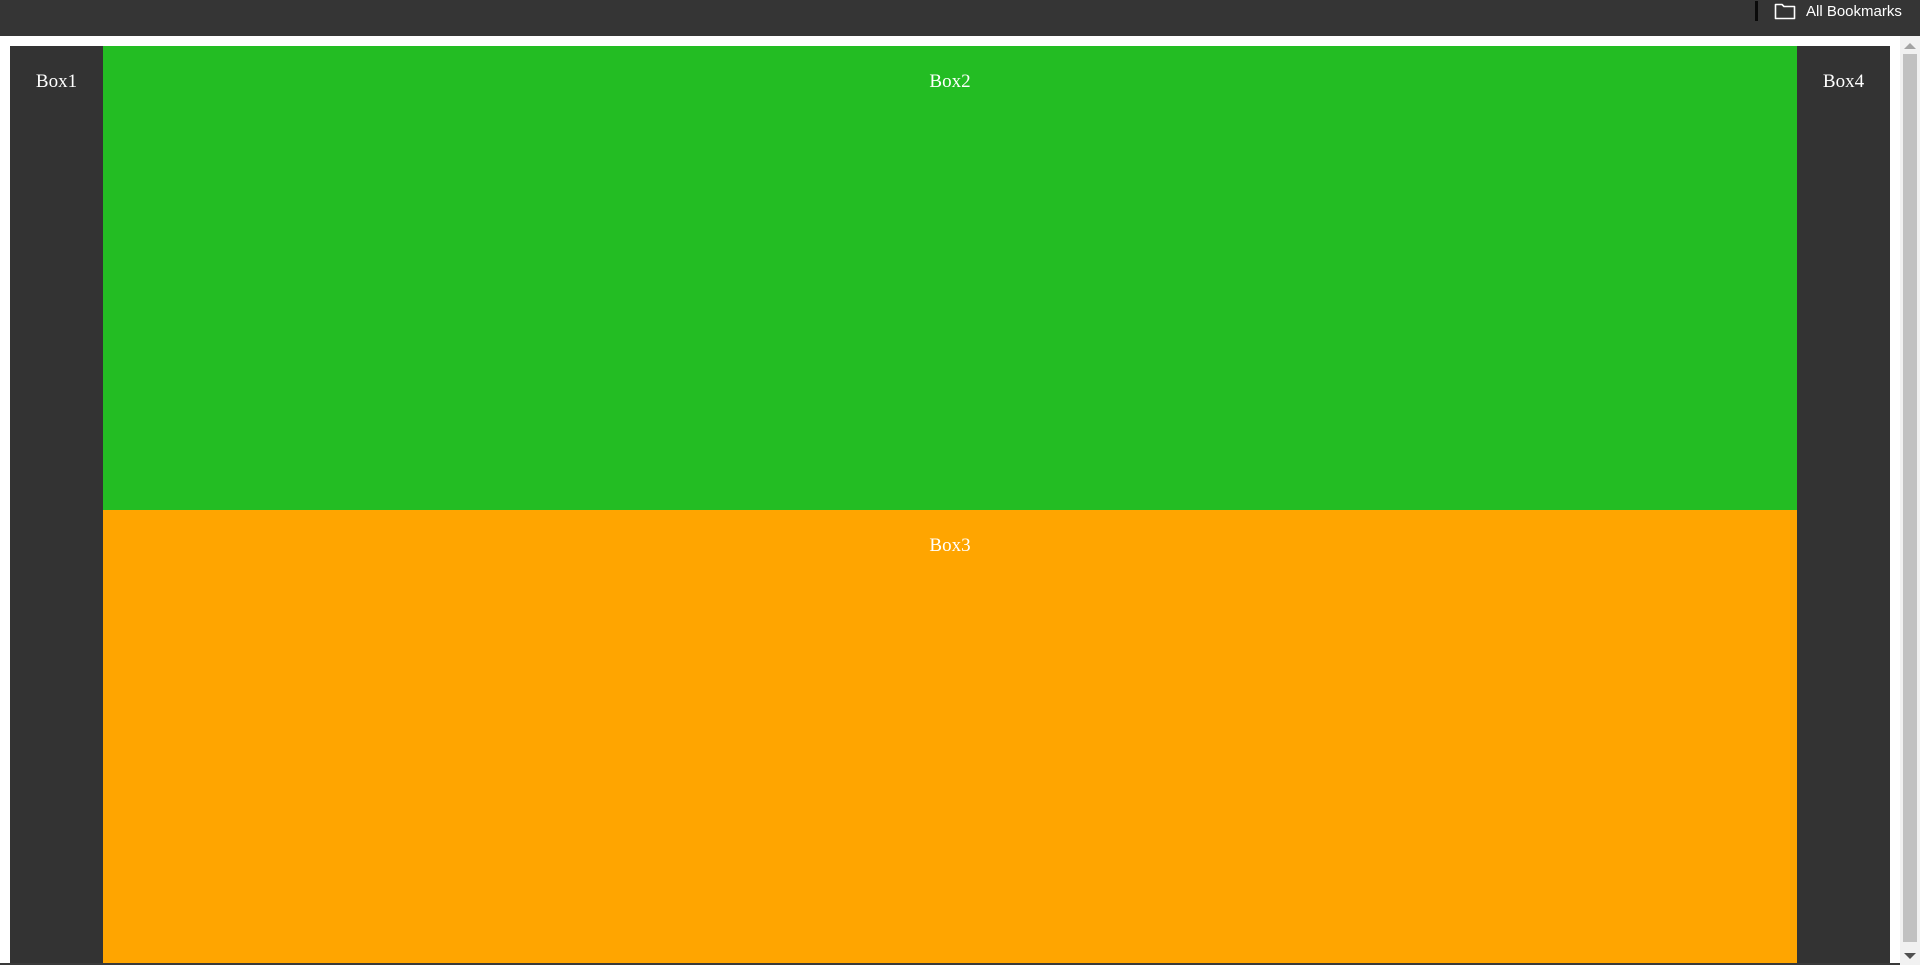 Image resolution: width=1920 pixels, height=965 pixels. What do you see at coordinates (1843, 81) in the screenshot?
I see `box4-label: Box4` at bounding box center [1843, 81].